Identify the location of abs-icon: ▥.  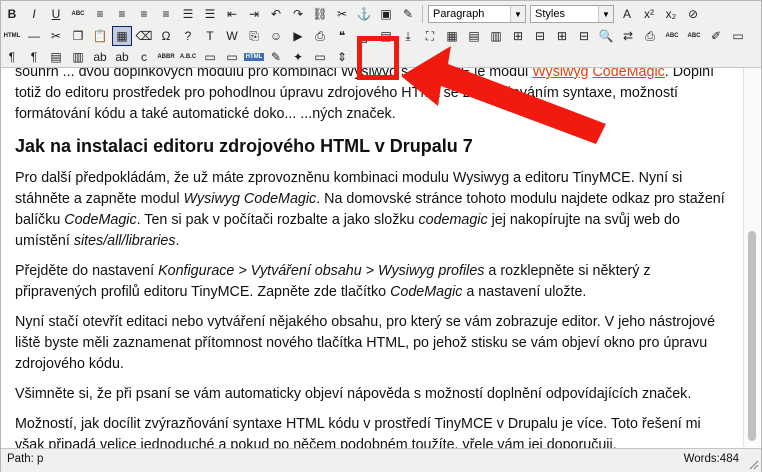
(78, 57).